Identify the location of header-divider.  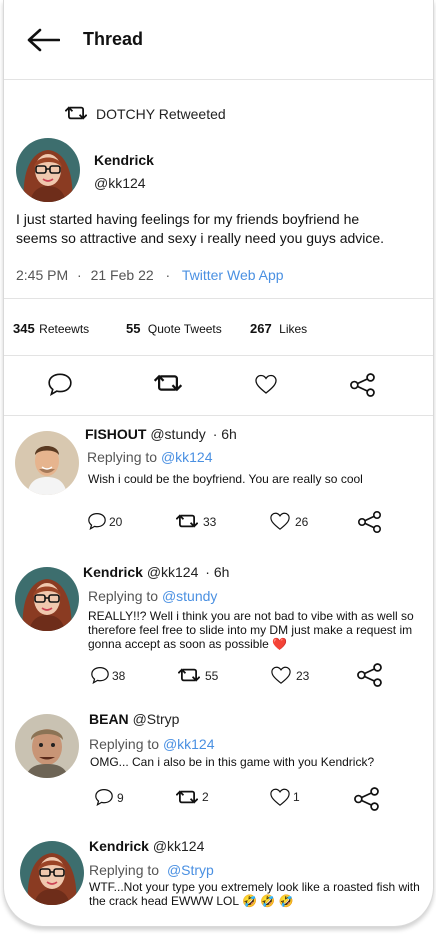
(218, 79).